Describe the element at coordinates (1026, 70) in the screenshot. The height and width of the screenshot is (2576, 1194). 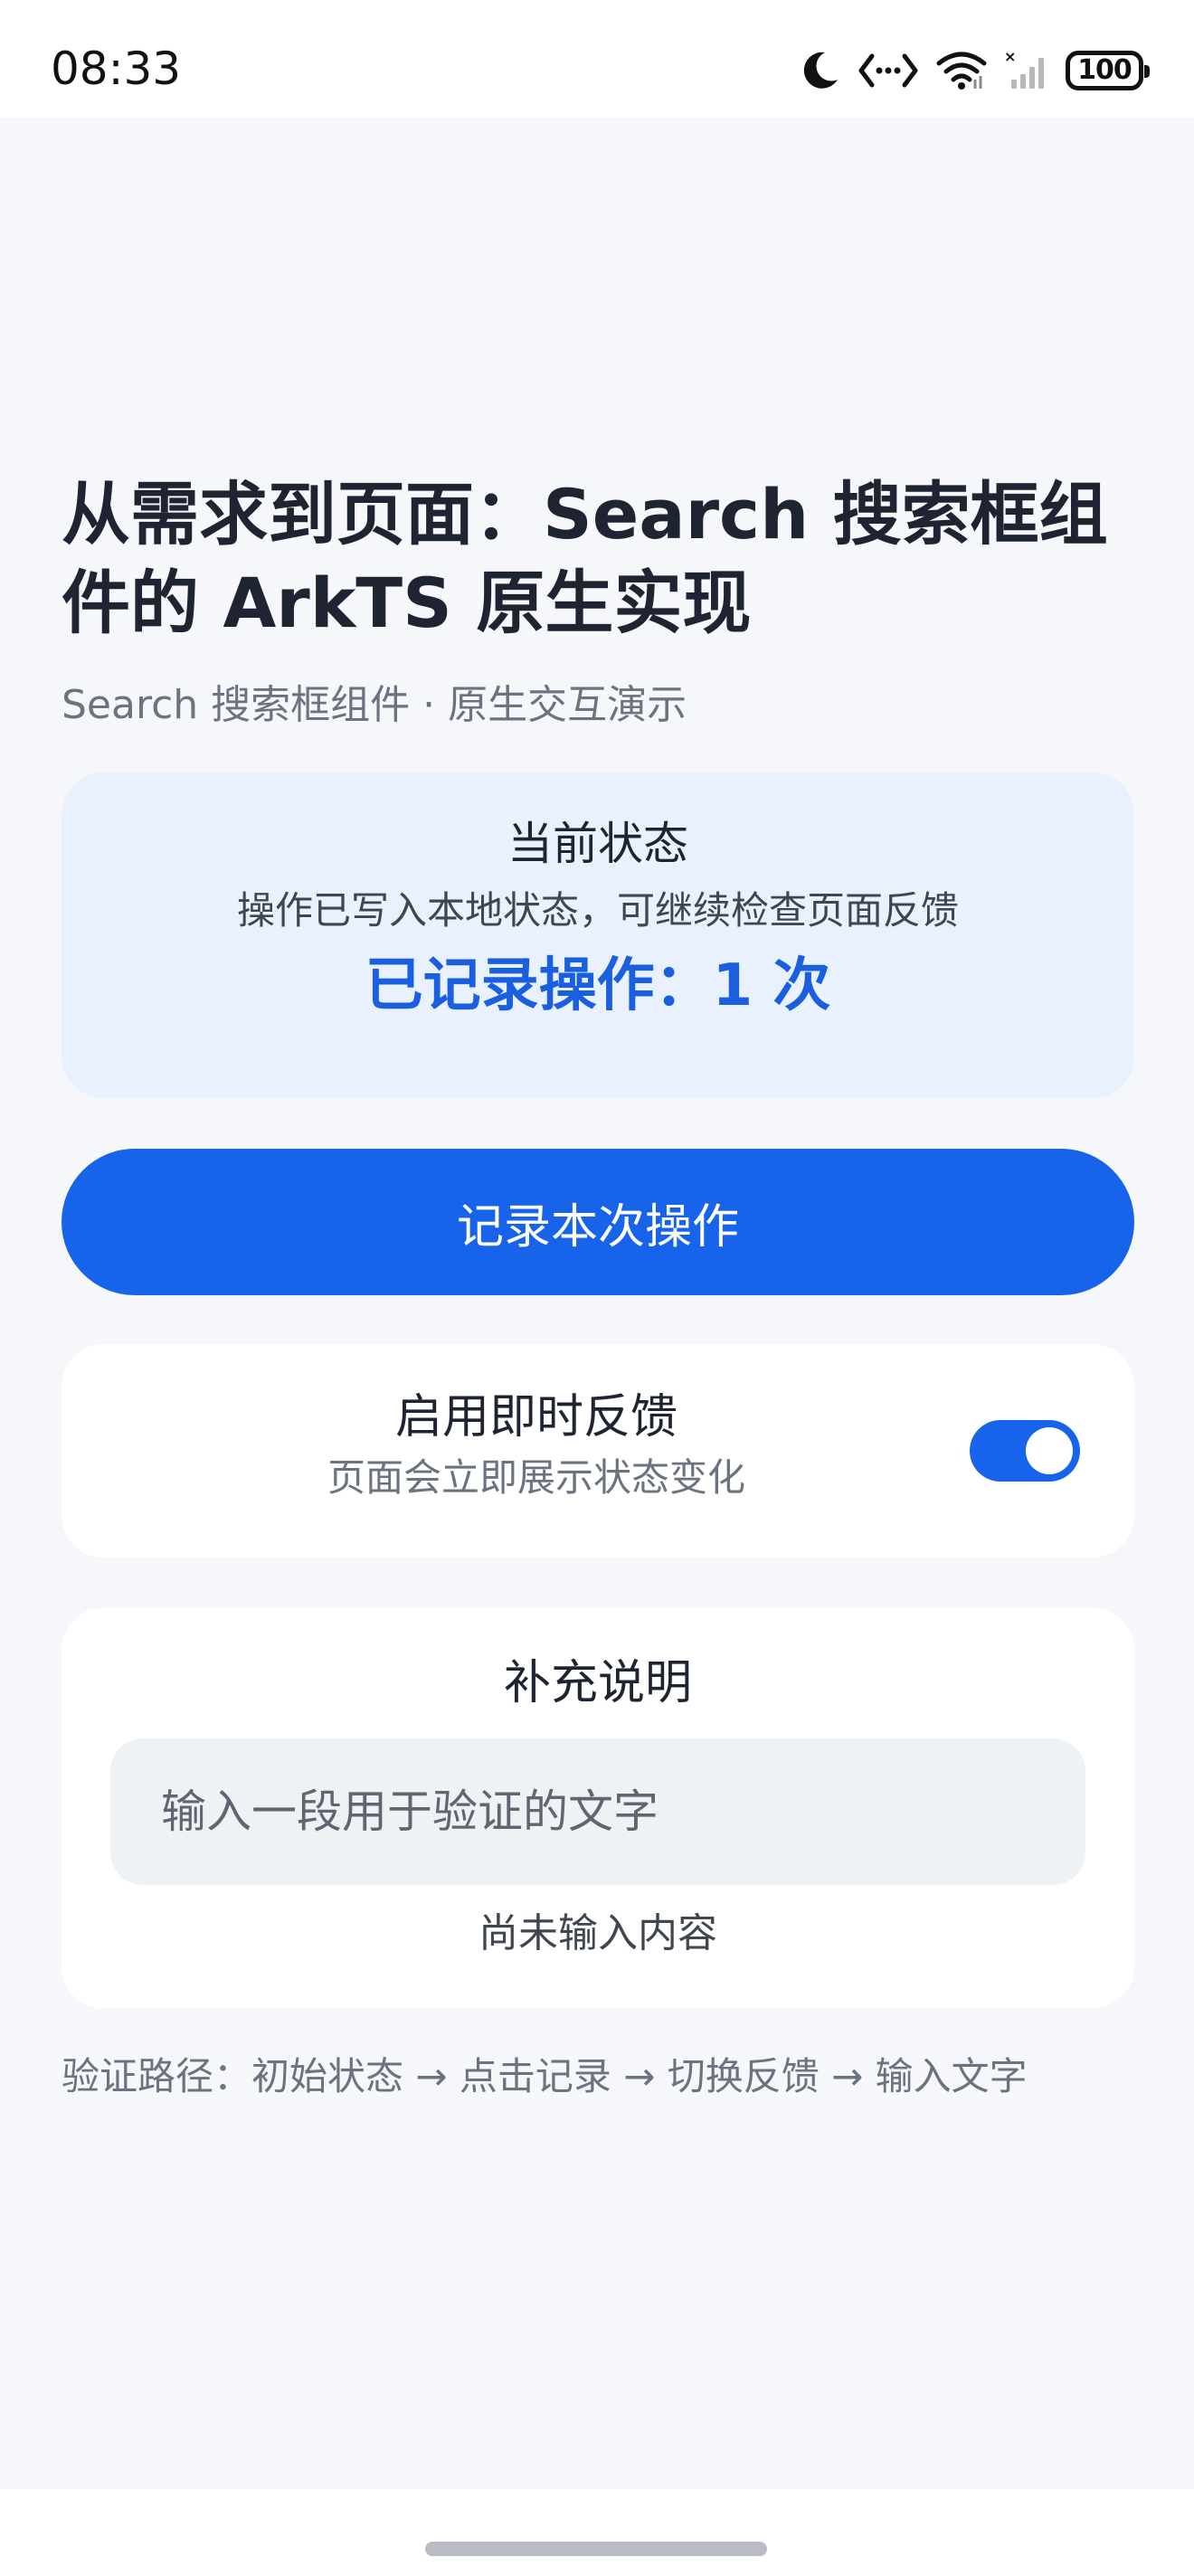
I see `cellular-signal-icon: ×` at that location.